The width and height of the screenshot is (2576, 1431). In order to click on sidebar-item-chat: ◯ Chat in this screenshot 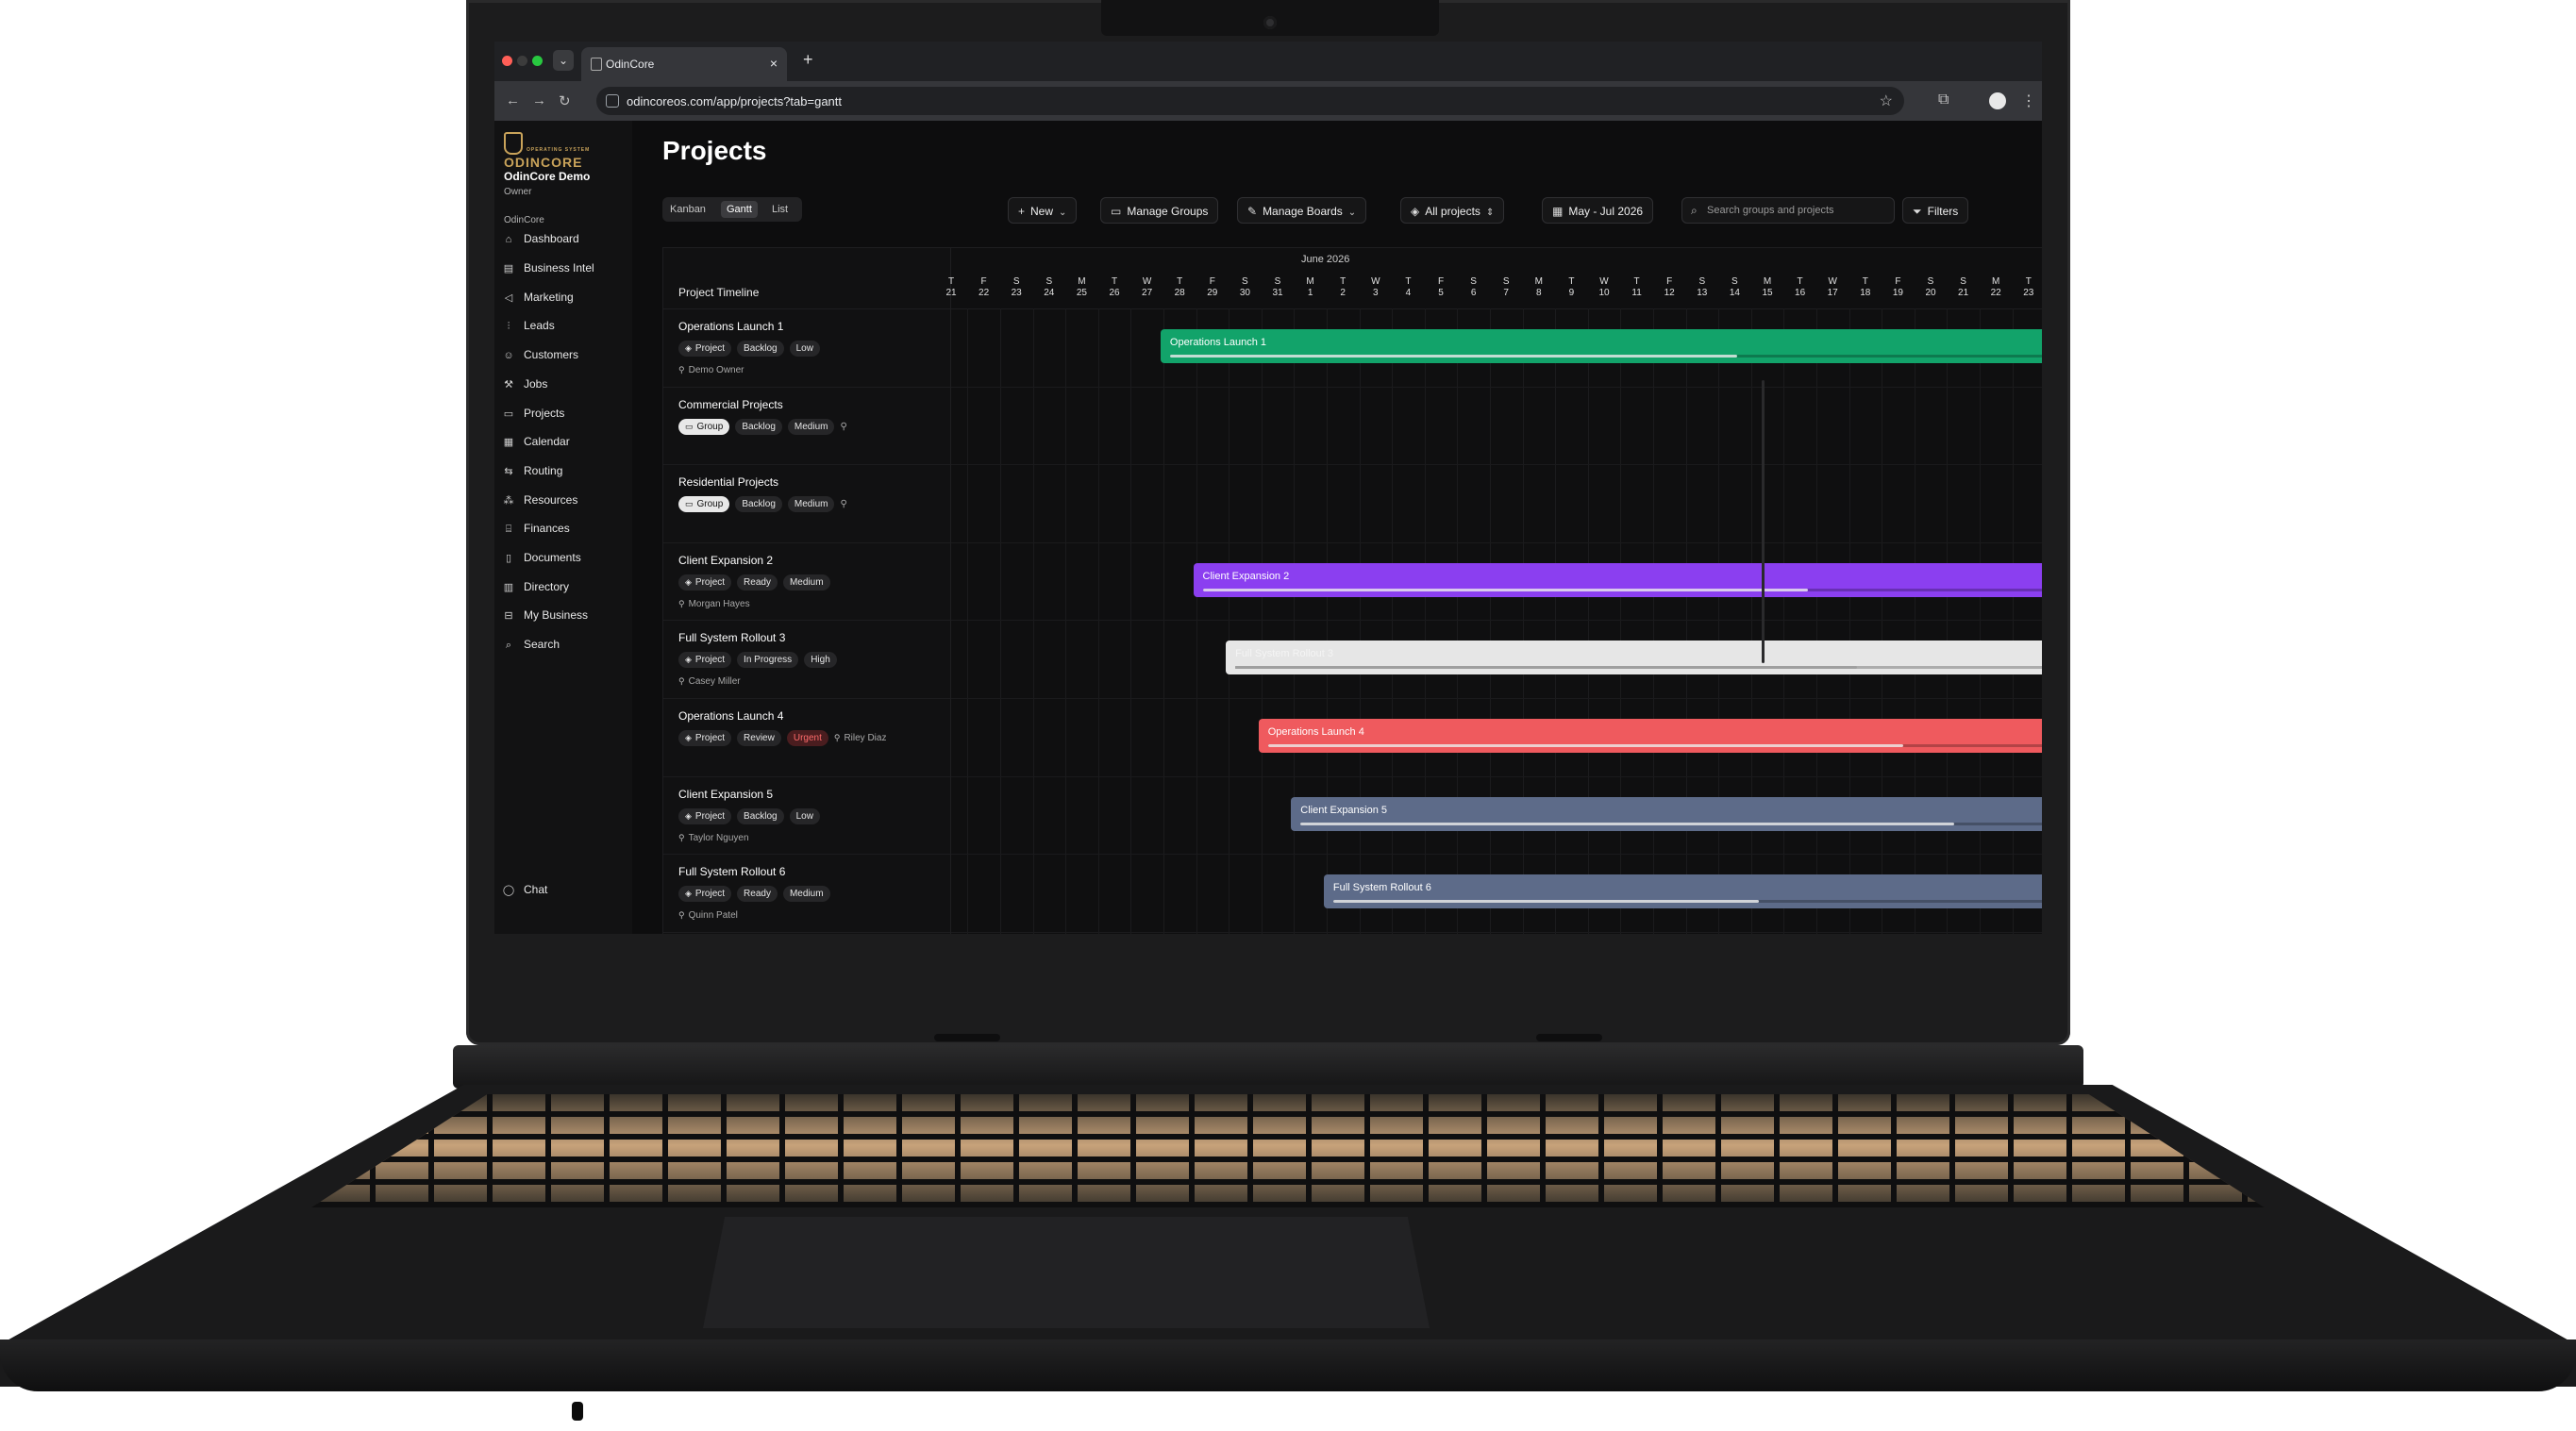, I will do `click(563, 889)`.